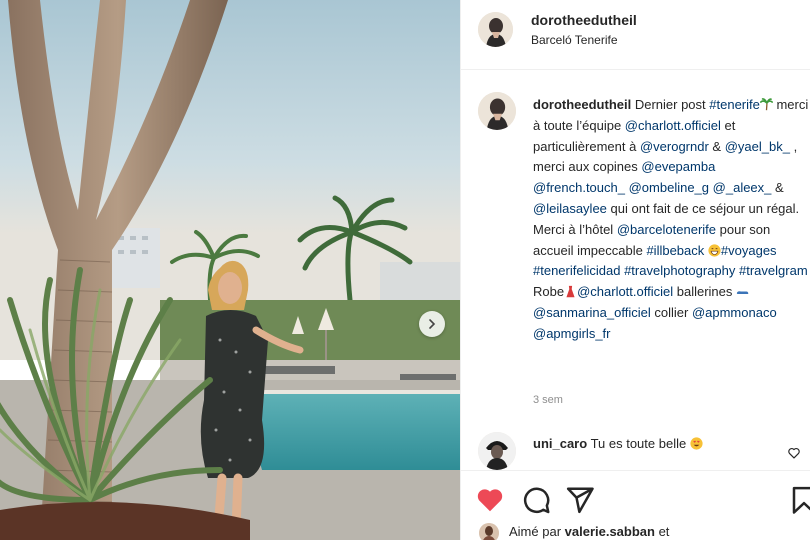 The height and width of the screenshot is (540, 810). I want to click on post-header: dorotheedutheil Barceló Tenerife, so click(635, 35).